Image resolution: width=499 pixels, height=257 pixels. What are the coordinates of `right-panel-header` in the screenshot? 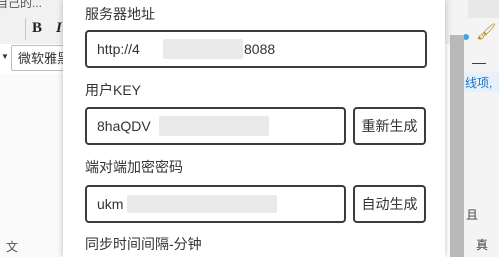 It's located at (483, 9).